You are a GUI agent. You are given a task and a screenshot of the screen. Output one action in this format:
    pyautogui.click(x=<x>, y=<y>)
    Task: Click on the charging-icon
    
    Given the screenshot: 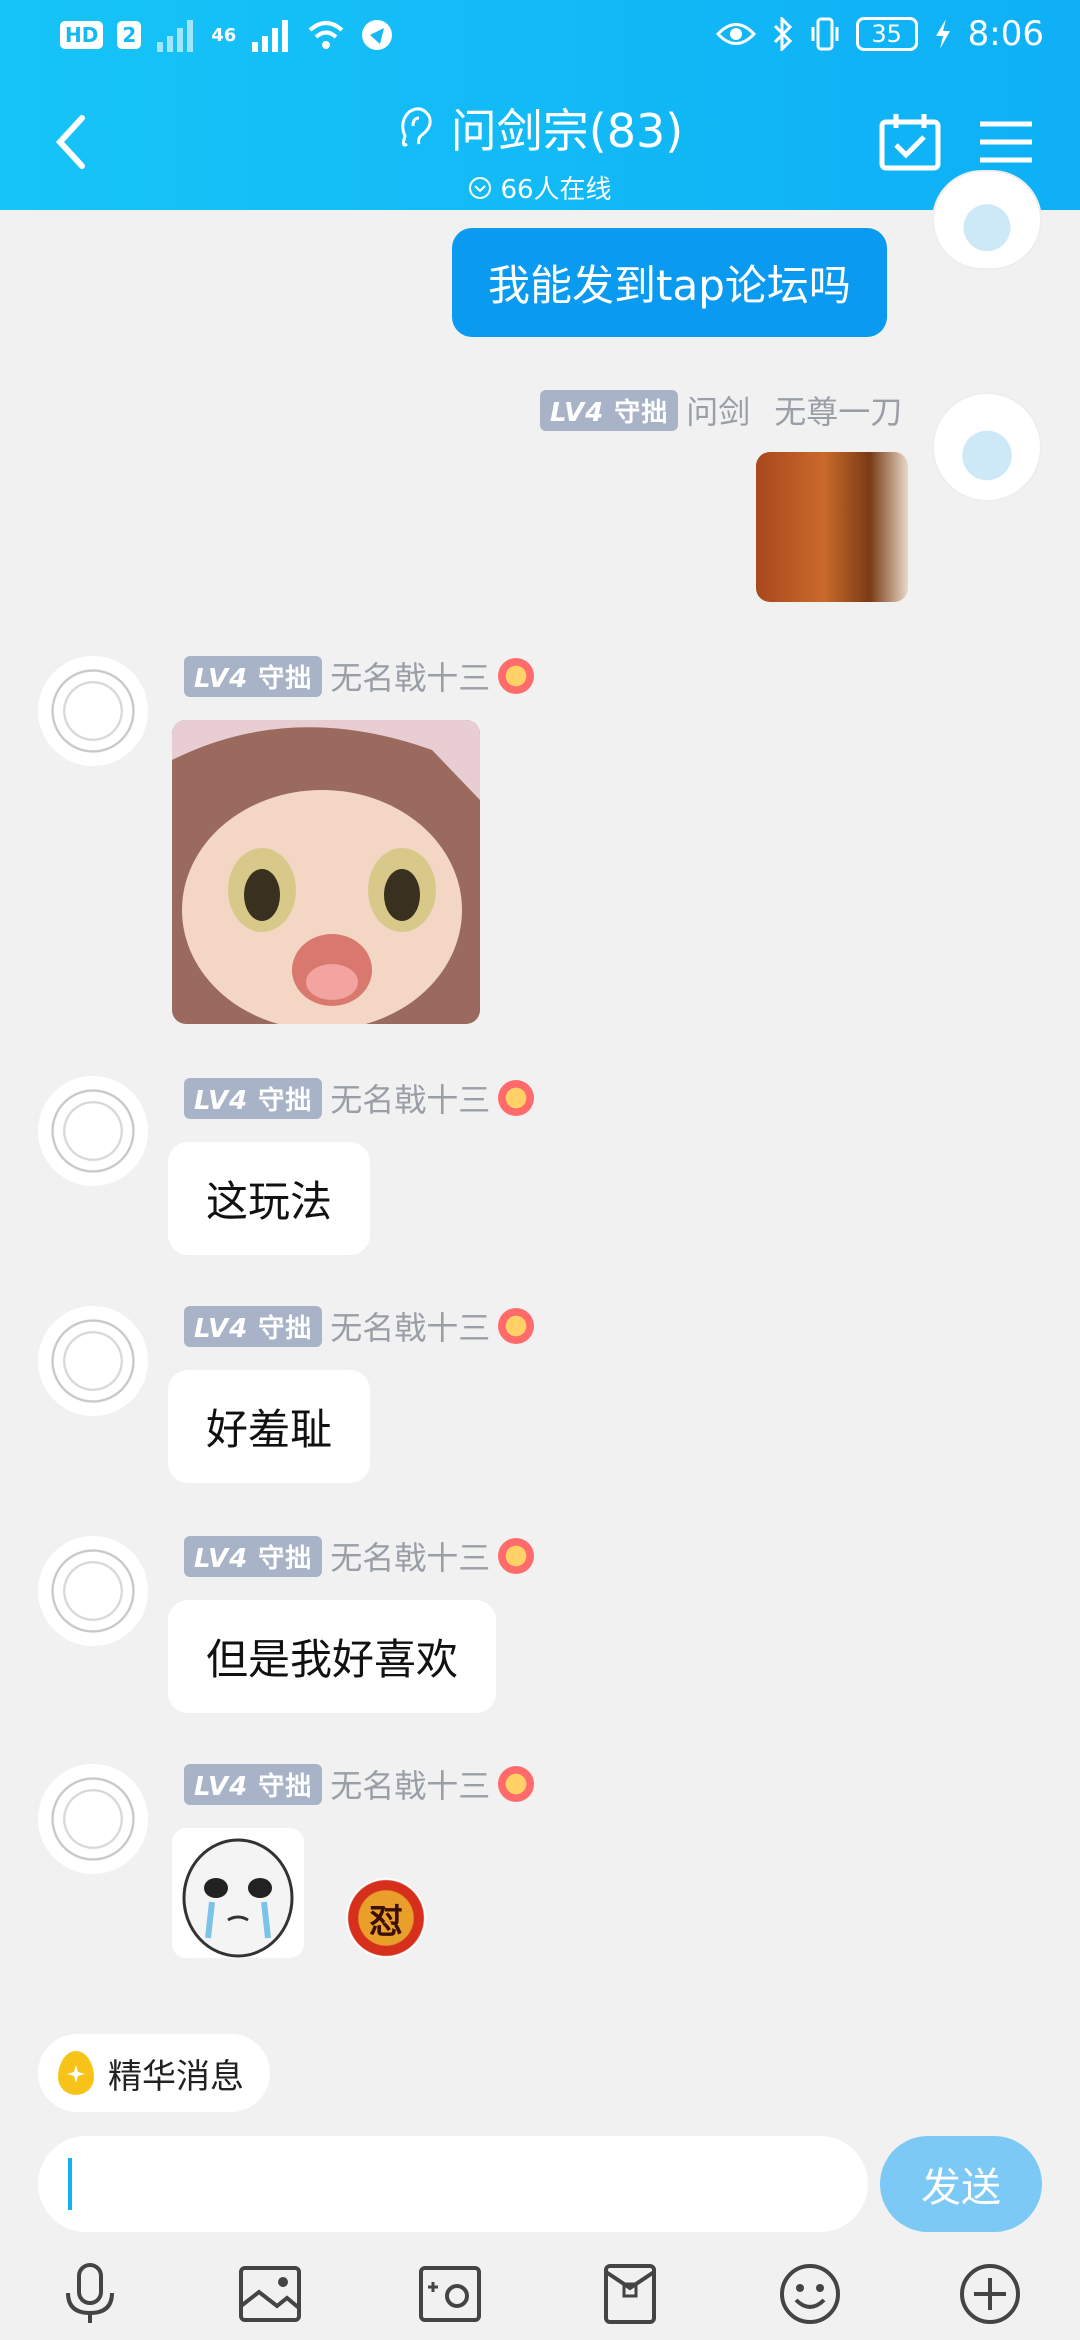 What is the action you would take?
    pyautogui.click(x=942, y=34)
    